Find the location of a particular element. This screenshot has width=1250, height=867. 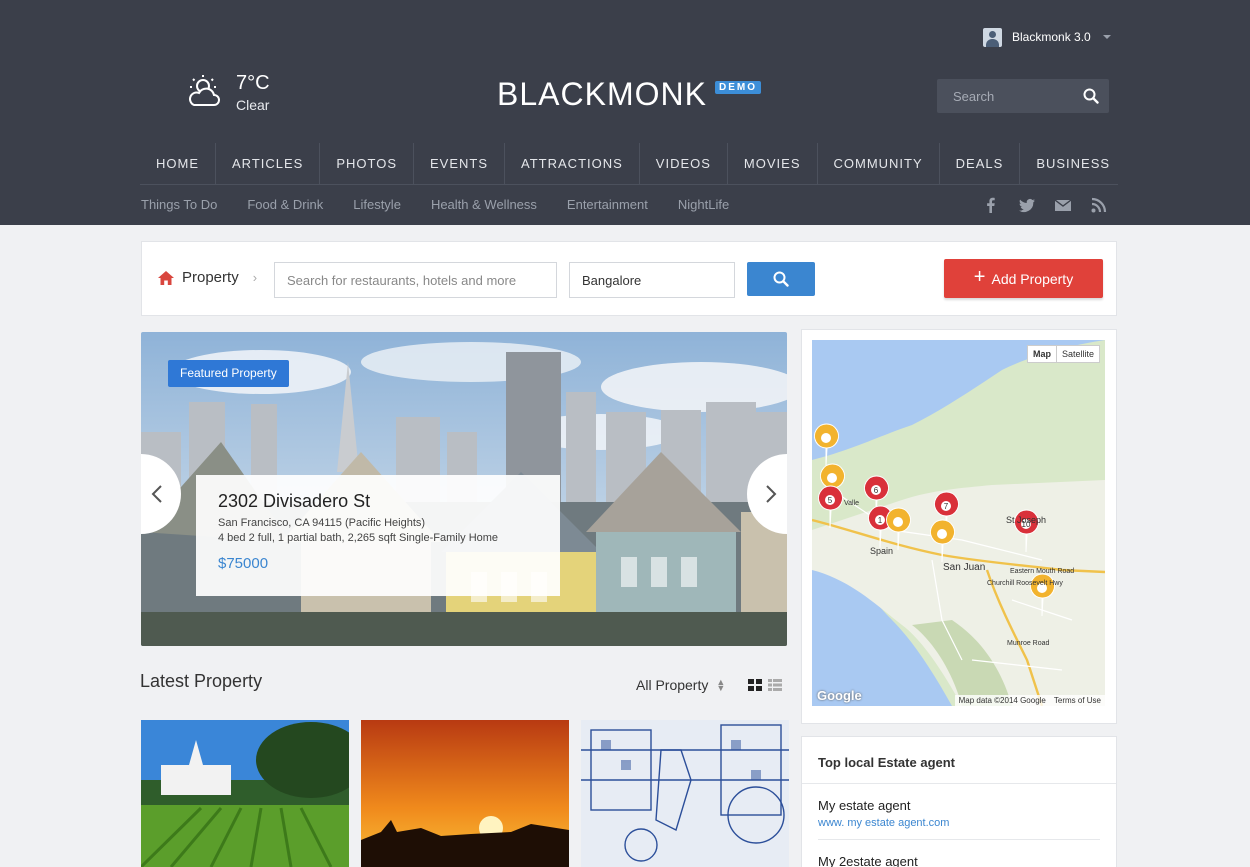

home-icon is located at coordinates (166, 277).